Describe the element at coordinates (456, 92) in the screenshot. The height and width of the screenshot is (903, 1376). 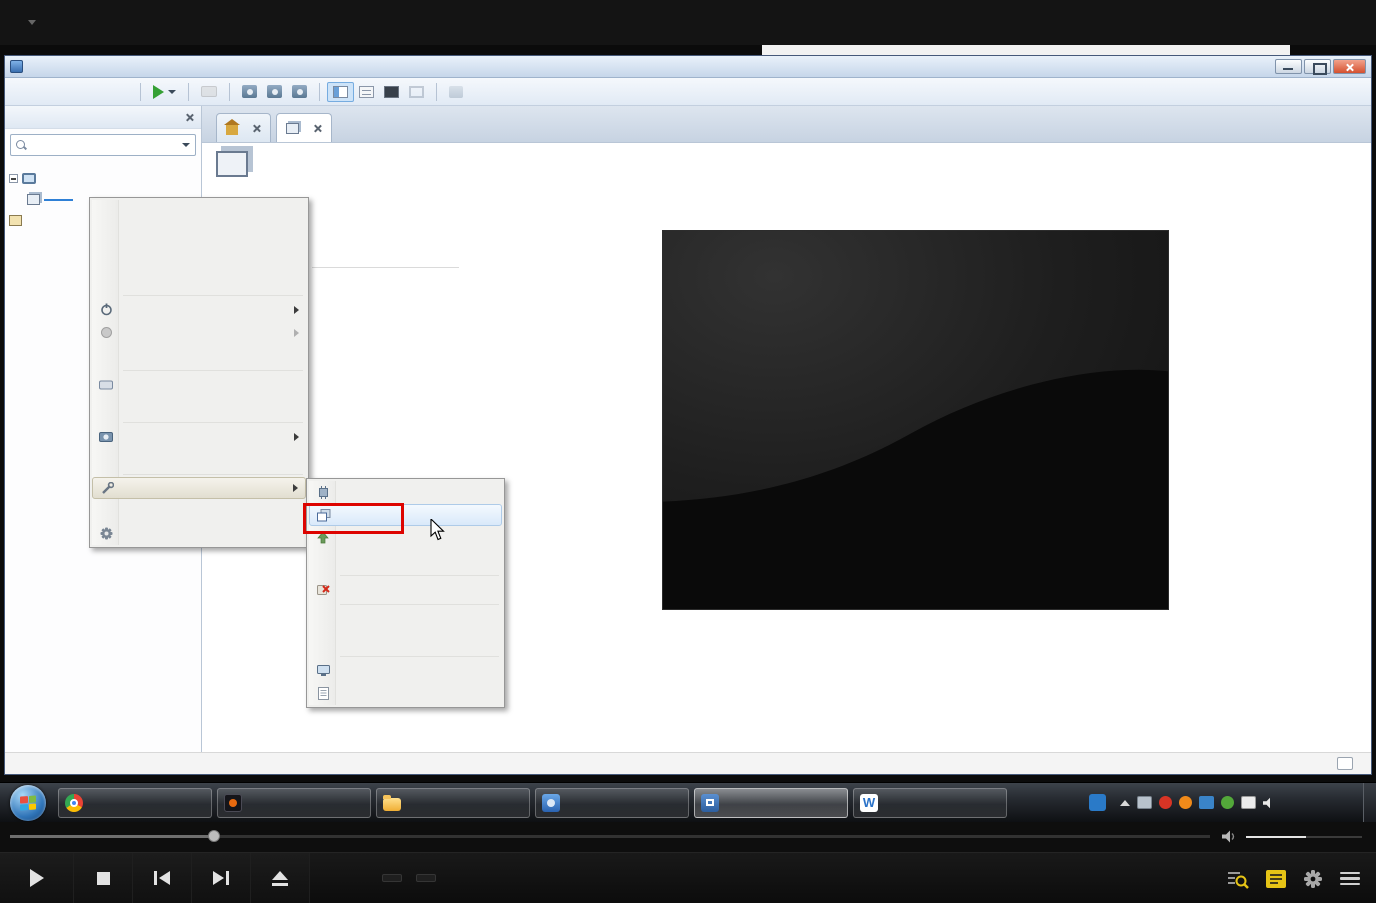
I see `unity-button` at that location.